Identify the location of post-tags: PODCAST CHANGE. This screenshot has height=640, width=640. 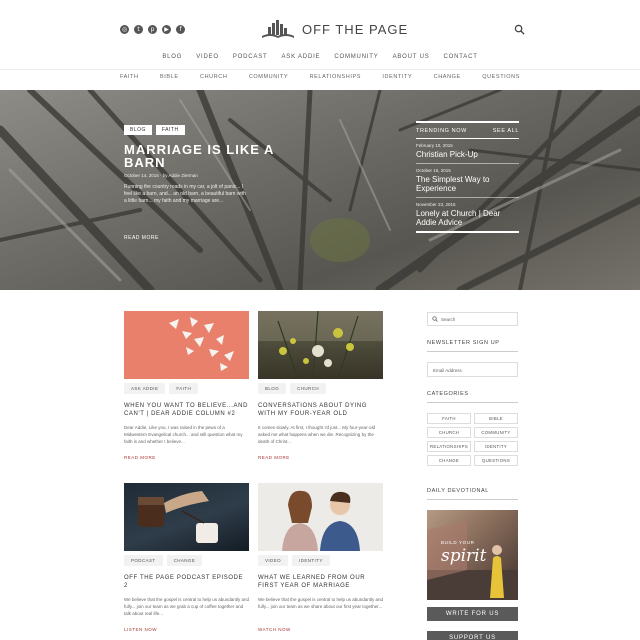
(186, 560).